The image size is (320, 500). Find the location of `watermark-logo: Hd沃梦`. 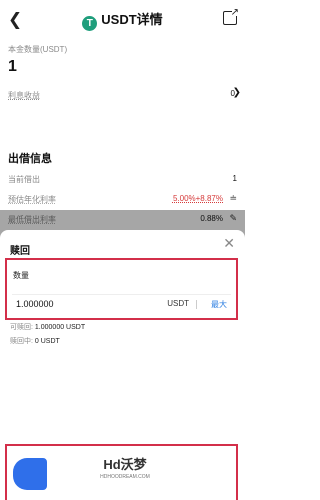

watermark-logo: Hd沃梦 is located at coordinates (125, 463).